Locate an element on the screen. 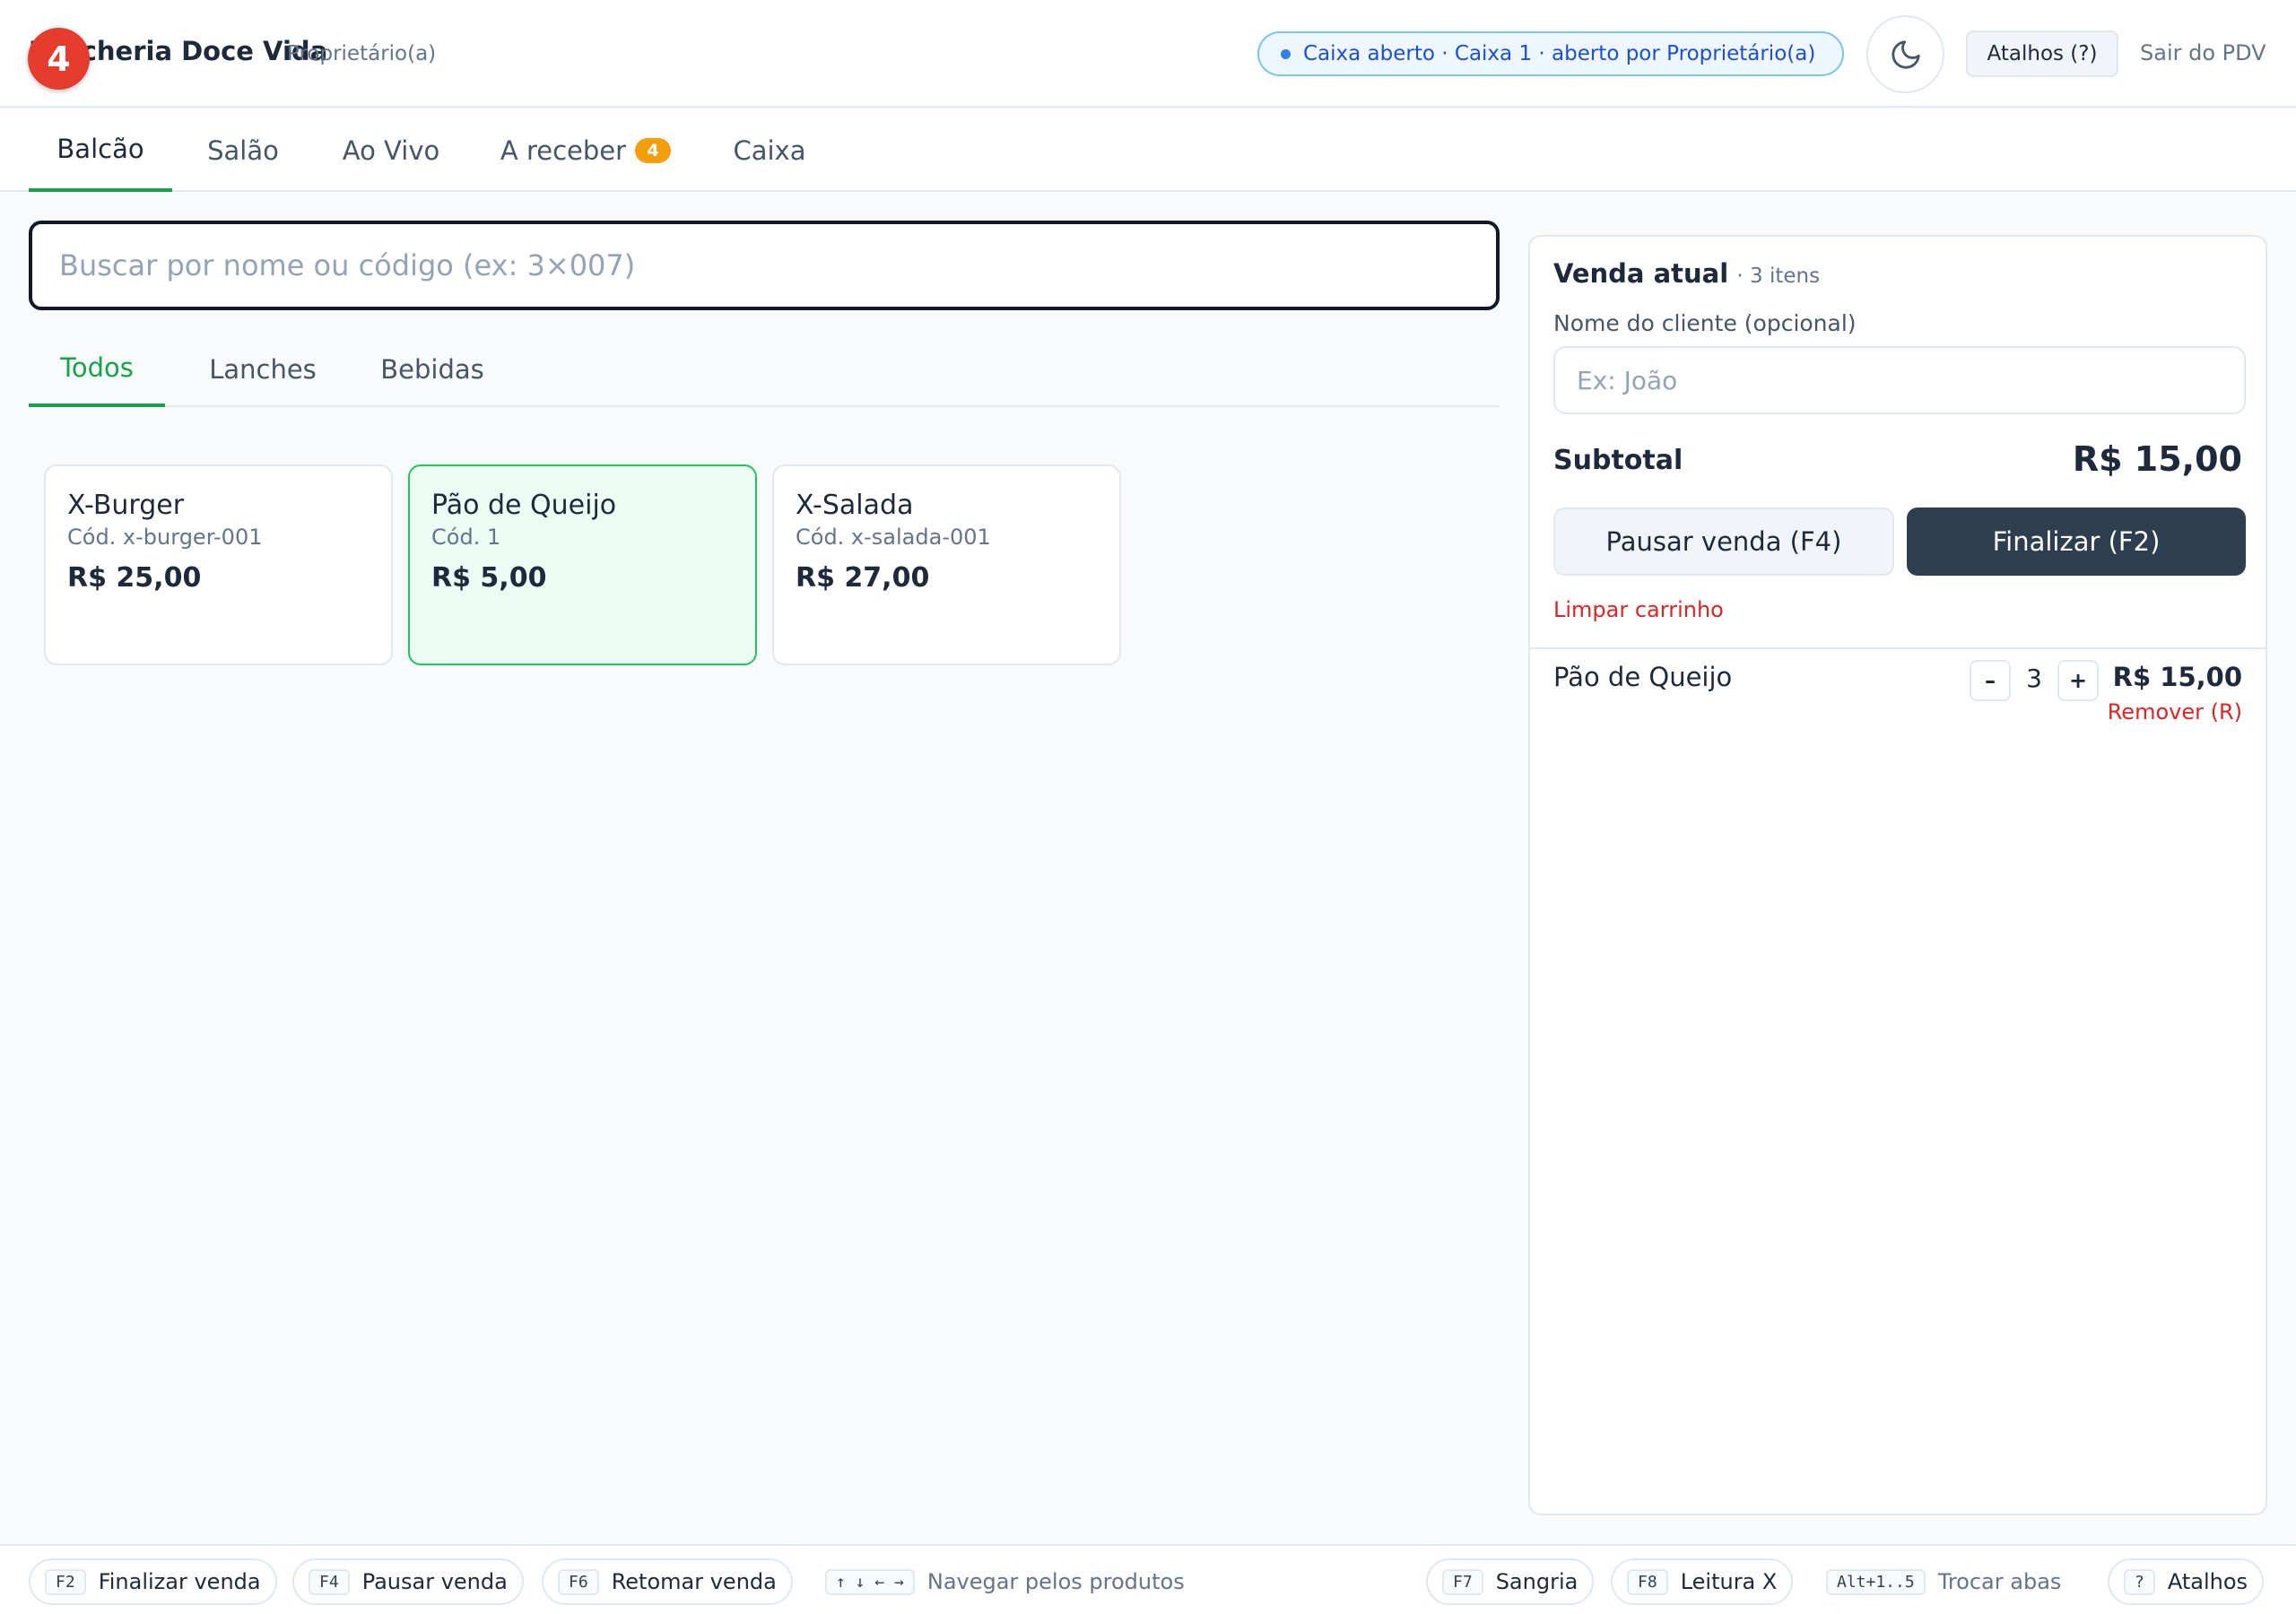 The image size is (2296, 1614). client-name-field is located at coordinates (1899, 380).